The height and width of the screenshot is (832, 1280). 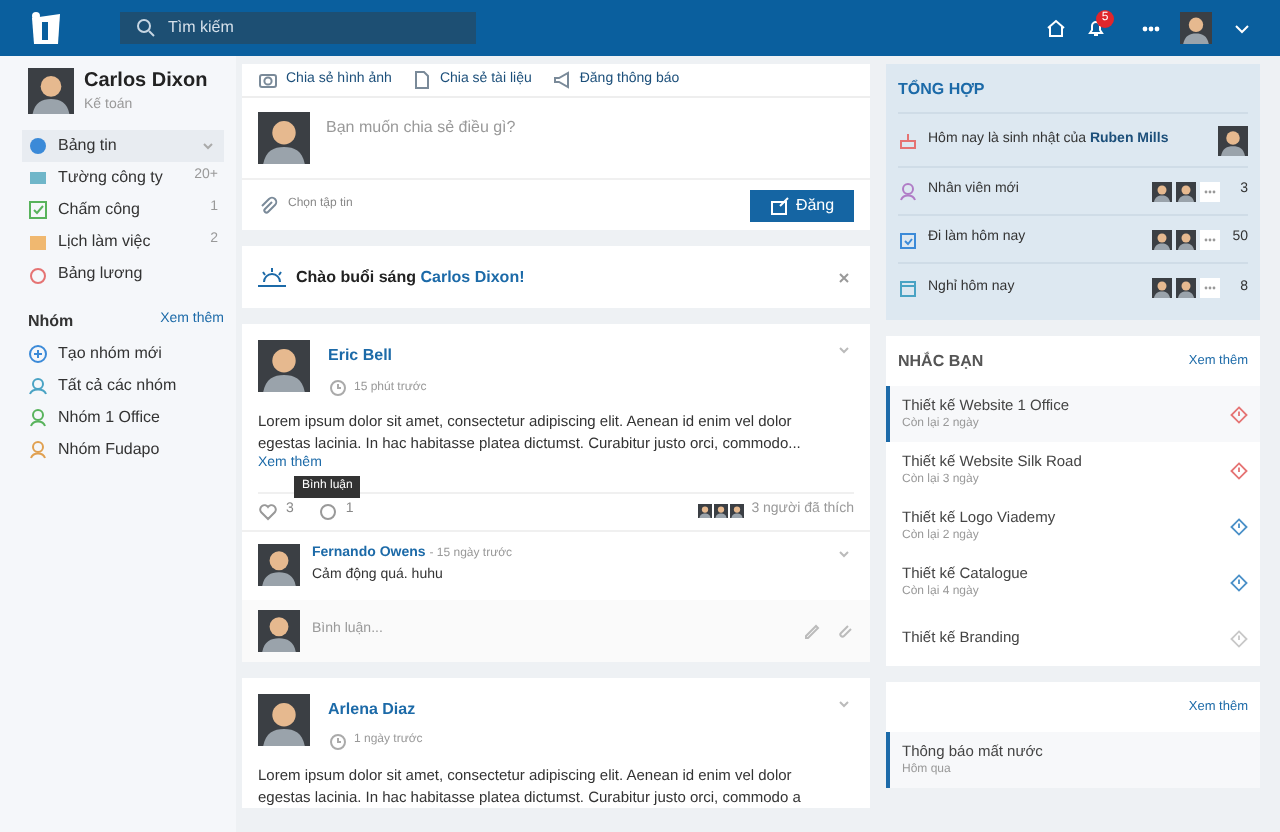 I want to click on profile-name: Carlos Dixon, so click(x=146, y=82).